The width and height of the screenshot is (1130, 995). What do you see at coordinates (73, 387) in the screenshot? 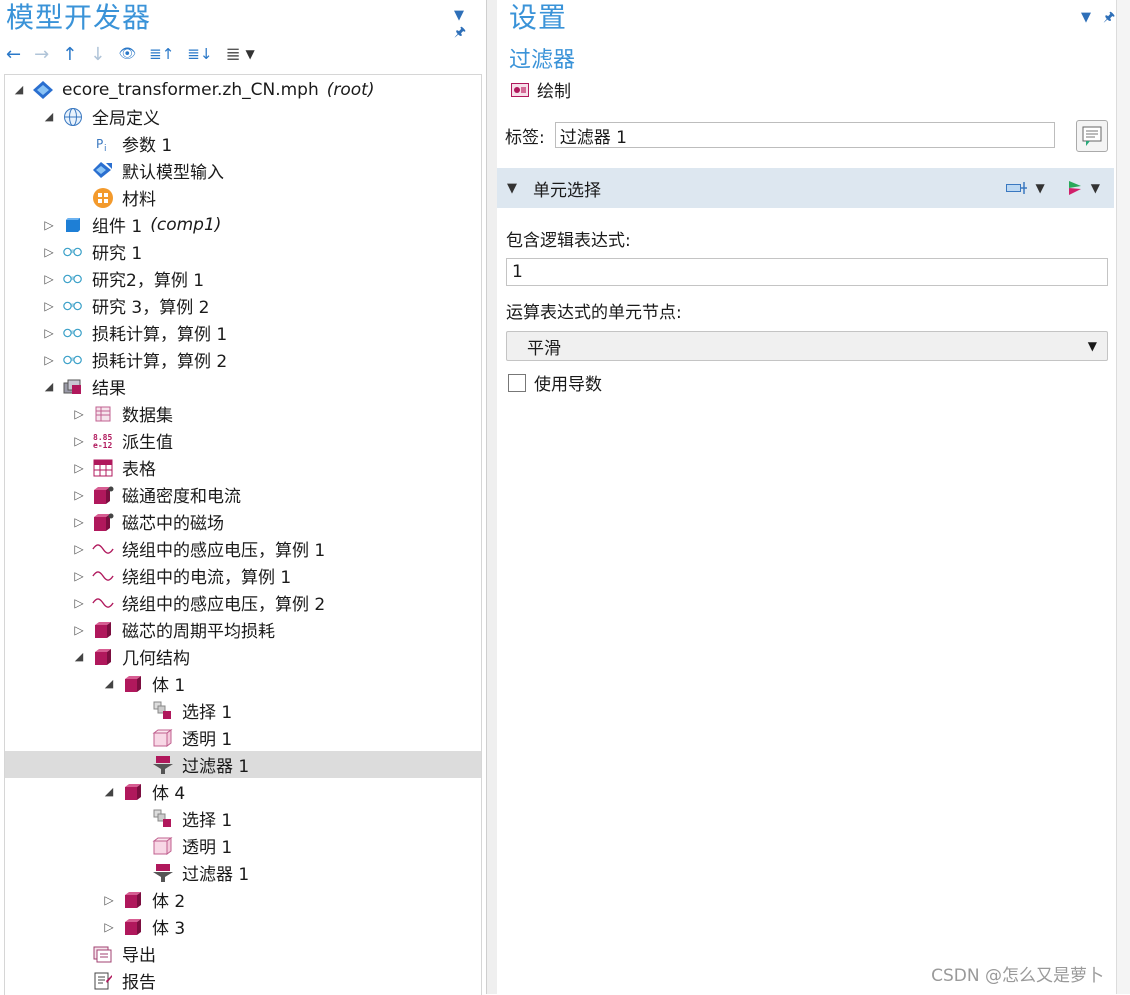
I see `results-icon` at bounding box center [73, 387].